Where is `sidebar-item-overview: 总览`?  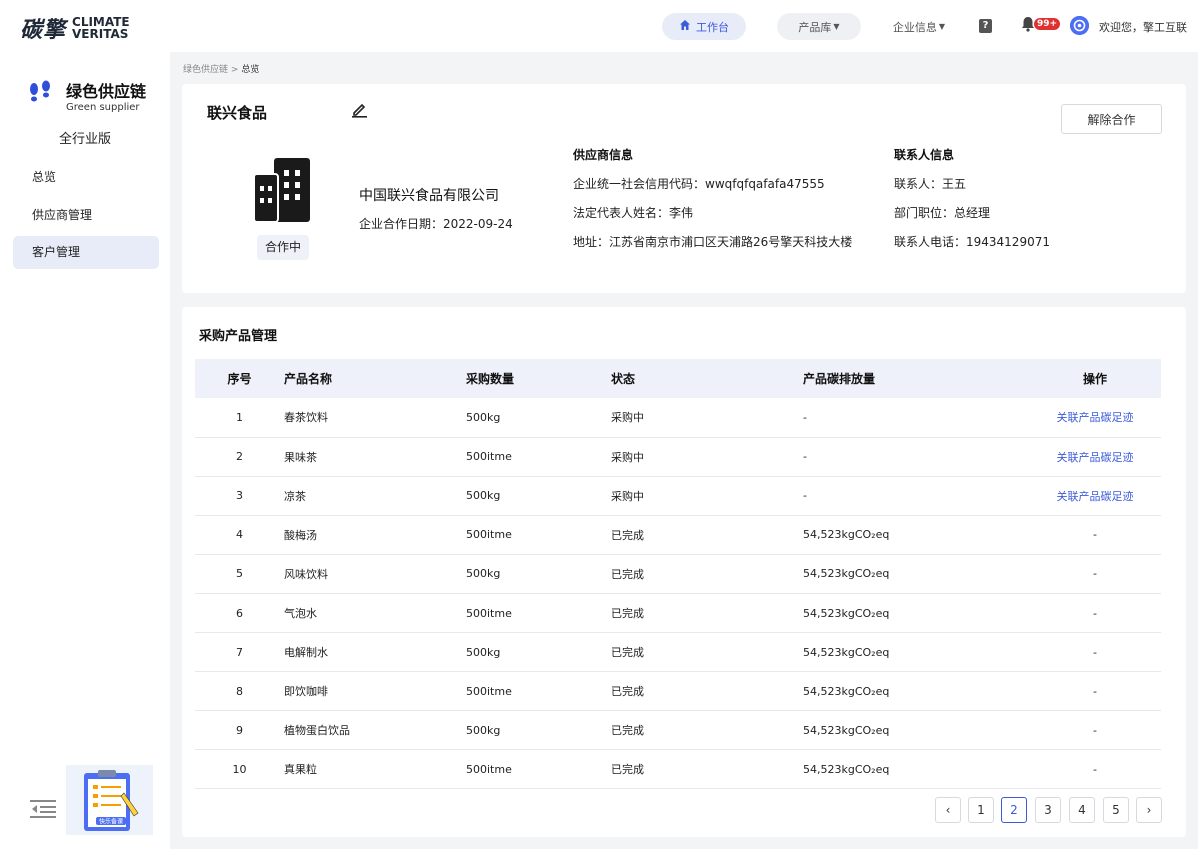
sidebar-item-overview: 总览 is located at coordinates (86, 177).